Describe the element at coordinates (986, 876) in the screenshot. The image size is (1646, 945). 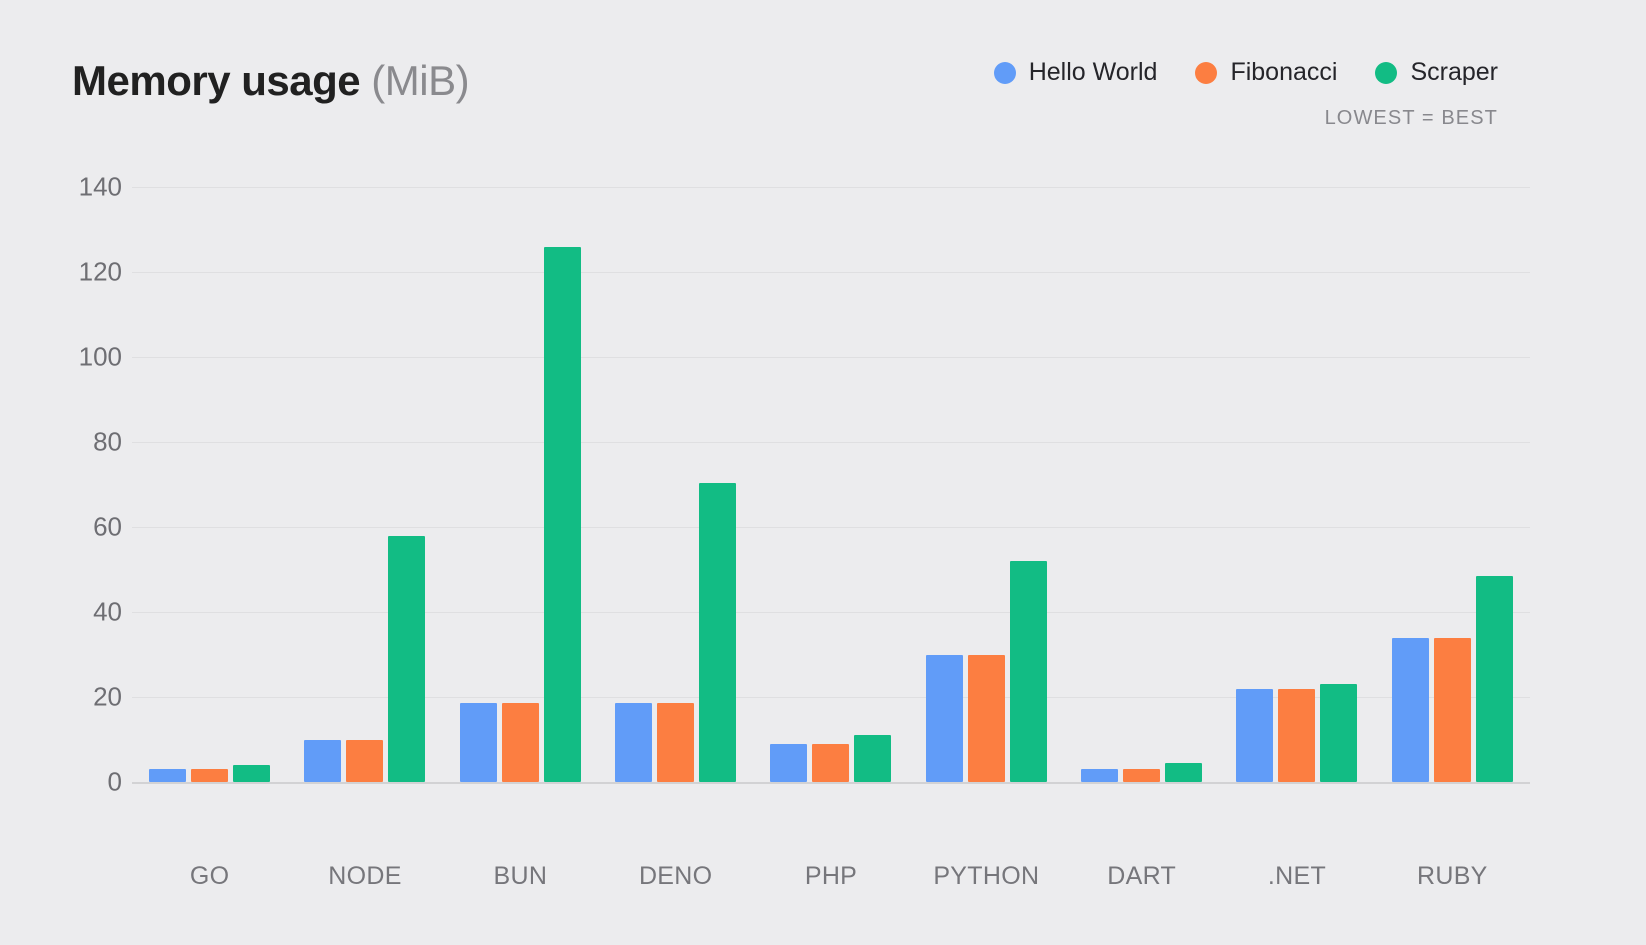
I see `x-axis-tick-label: PYTHON` at that location.